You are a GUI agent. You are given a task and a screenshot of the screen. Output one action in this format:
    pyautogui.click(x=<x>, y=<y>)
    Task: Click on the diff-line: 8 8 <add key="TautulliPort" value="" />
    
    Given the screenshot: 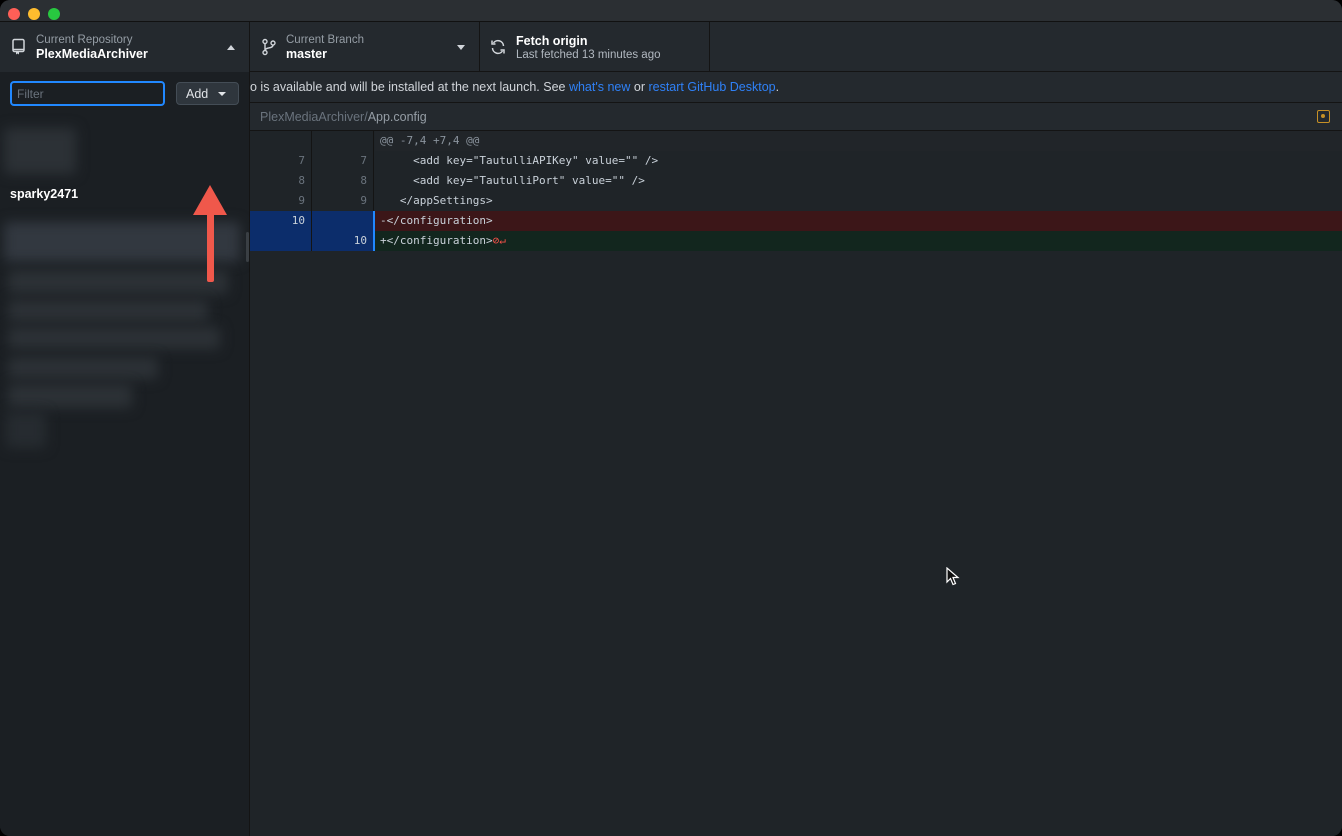 What is the action you would take?
    pyautogui.click(x=796, y=181)
    